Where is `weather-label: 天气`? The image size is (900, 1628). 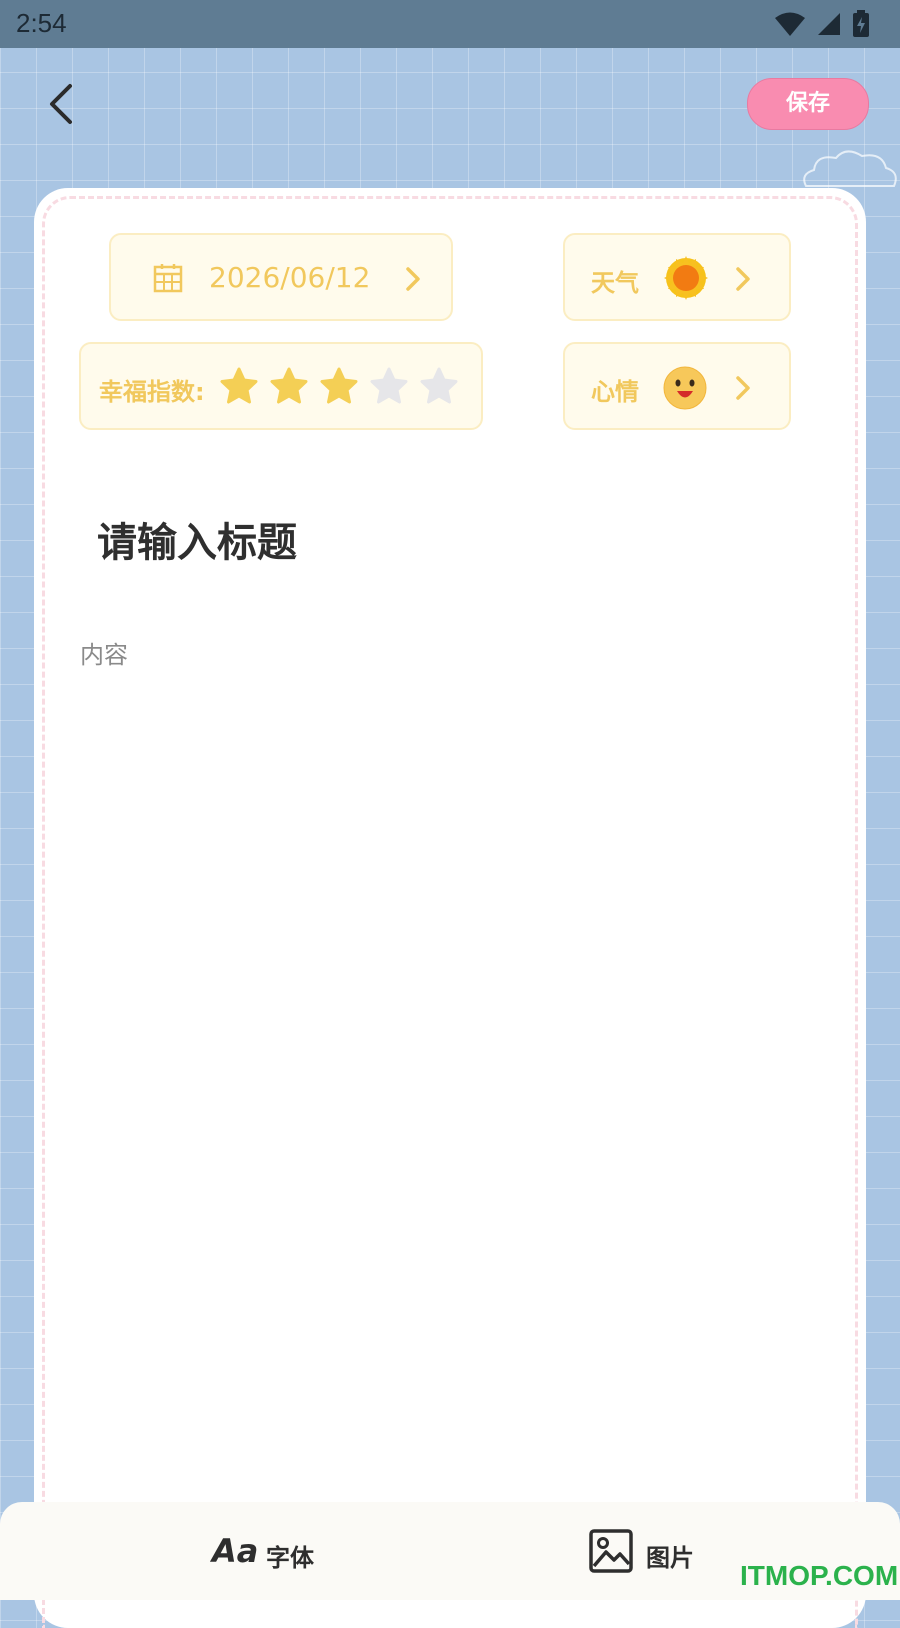
weather-label: 天气 is located at coordinates (615, 283).